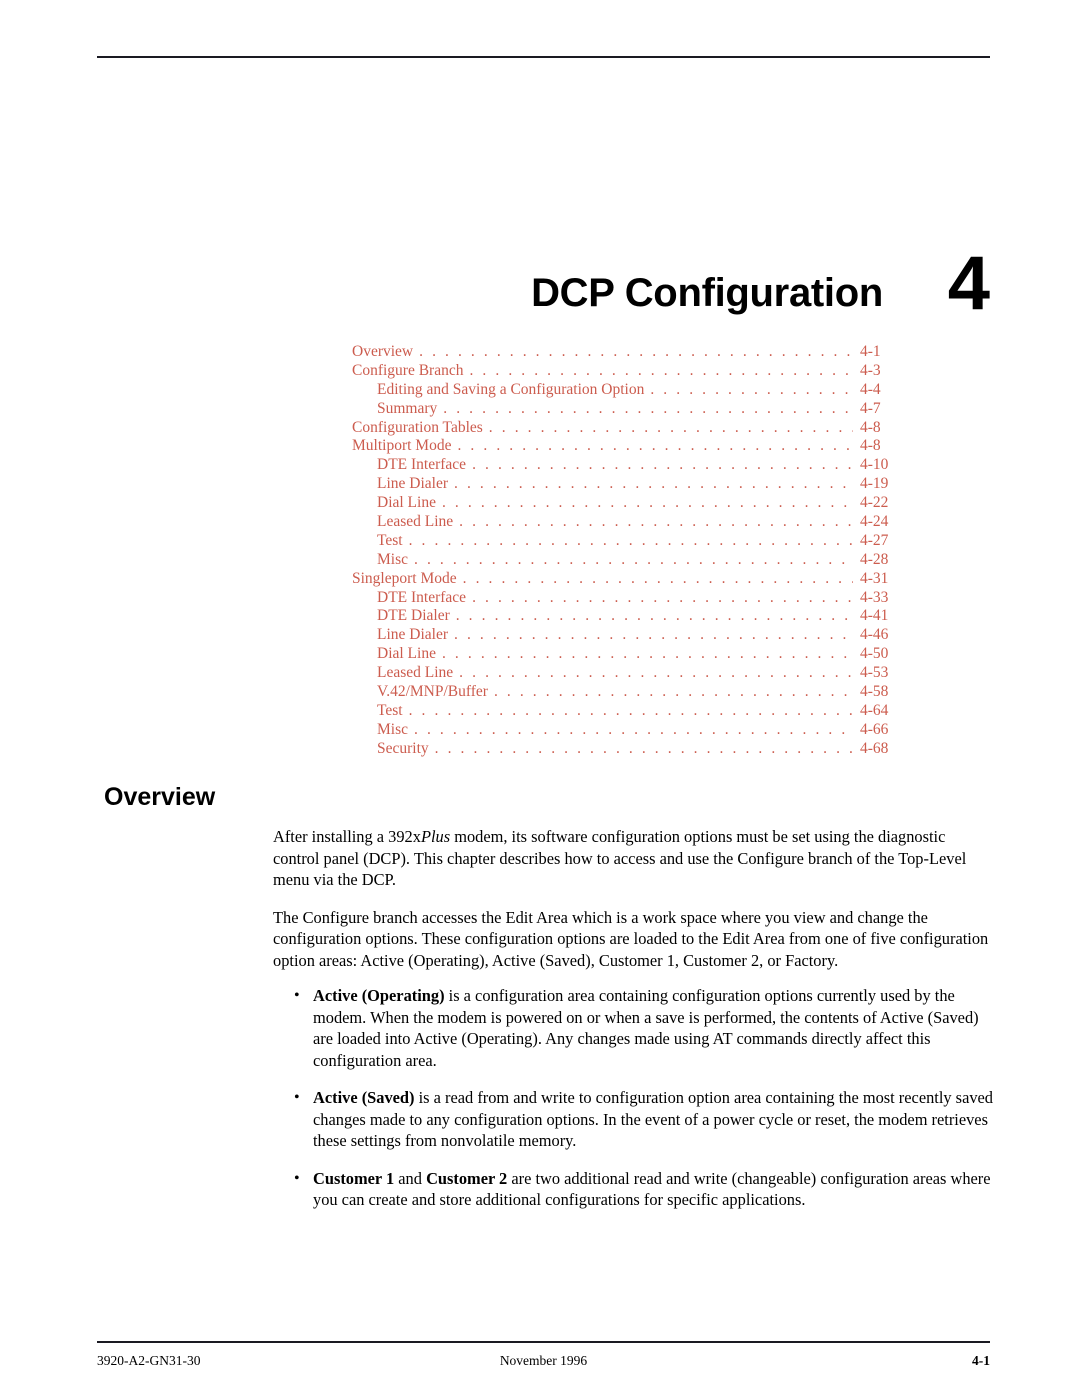 The width and height of the screenshot is (1080, 1397). Describe the element at coordinates (432, 692) in the screenshot. I see `toc-entry-label: V.42/MNP/Buffer` at that location.